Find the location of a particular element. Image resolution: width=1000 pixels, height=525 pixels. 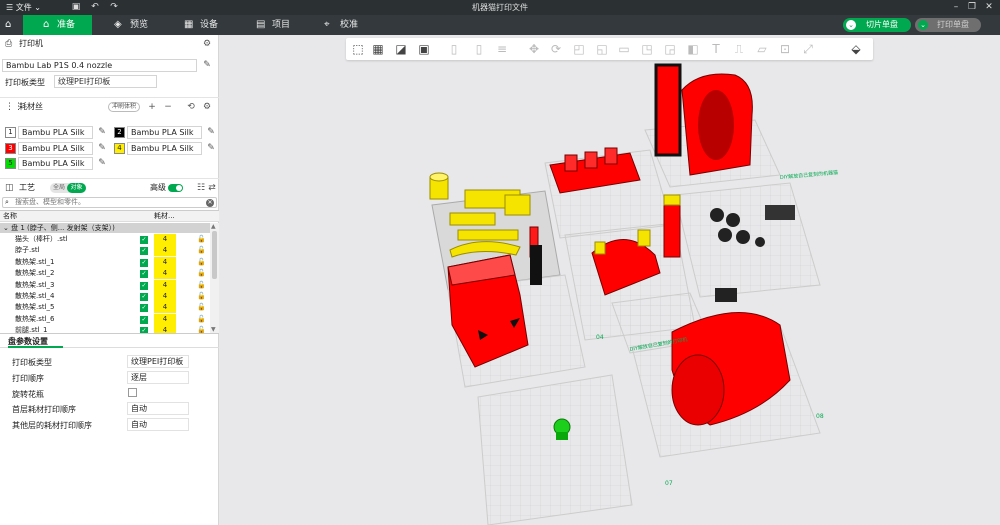

filament-color-swatch: 5 is located at coordinates (10, 163).